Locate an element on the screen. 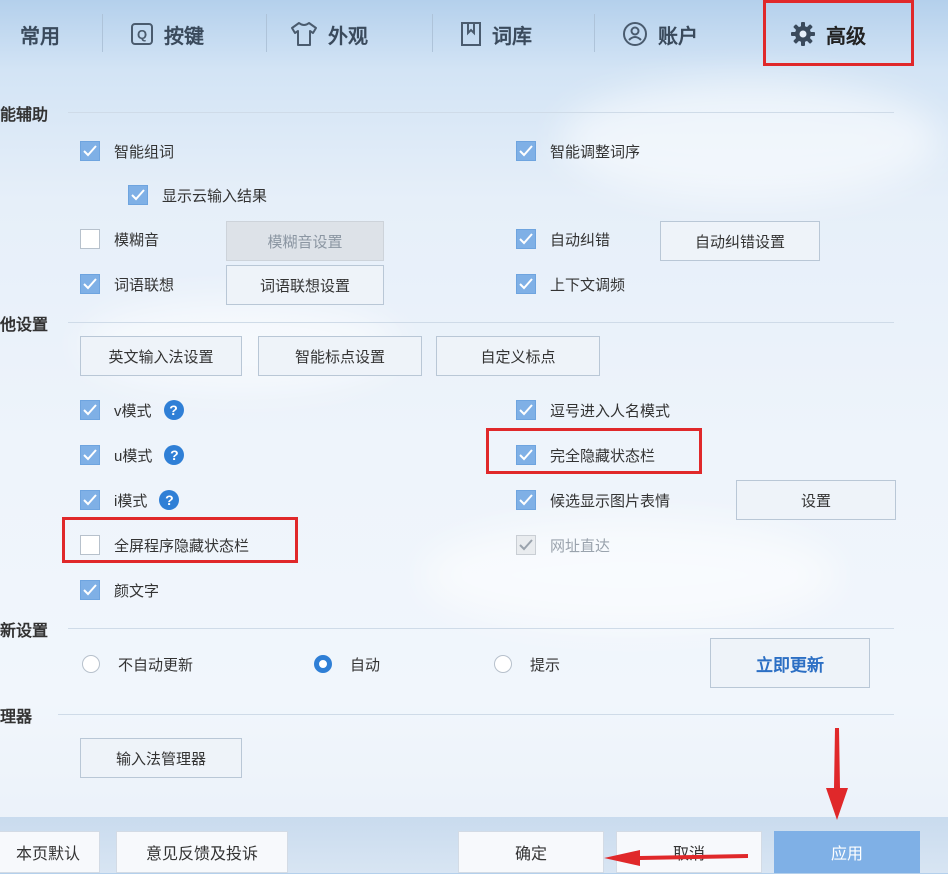 Image resolution: width=948 pixels, height=874 pixels. custom-punct-button: 自定义标点 is located at coordinates (518, 356).